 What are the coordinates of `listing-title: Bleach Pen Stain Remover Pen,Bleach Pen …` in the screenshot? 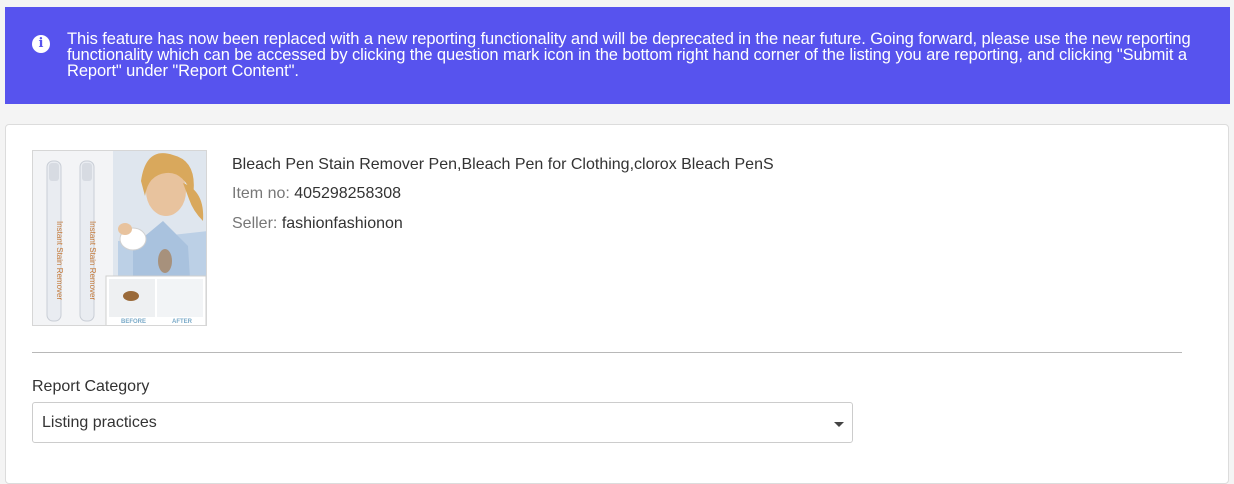 It's located at (503, 165).